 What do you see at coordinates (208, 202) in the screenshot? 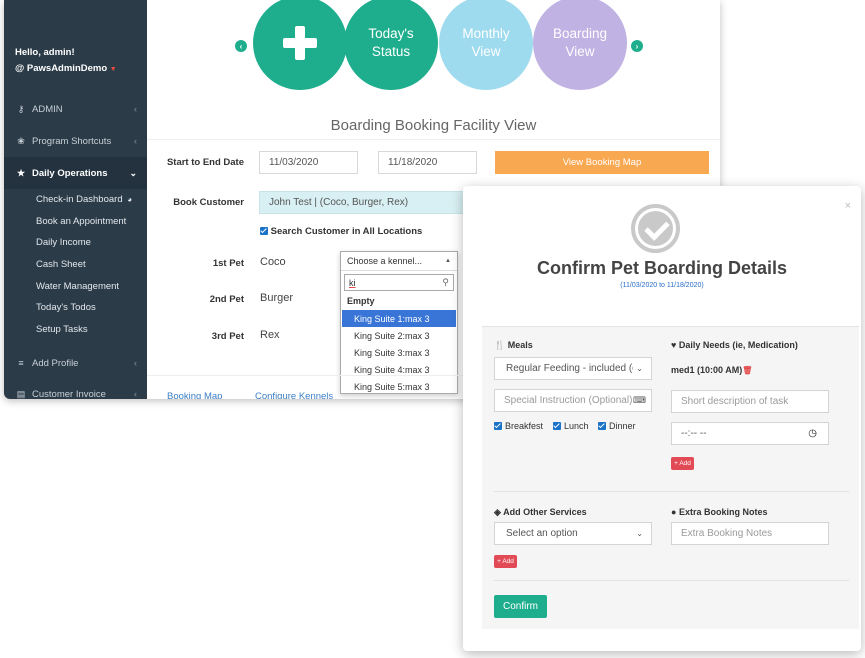
I see `book-customer-label: Book Customer` at bounding box center [208, 202].